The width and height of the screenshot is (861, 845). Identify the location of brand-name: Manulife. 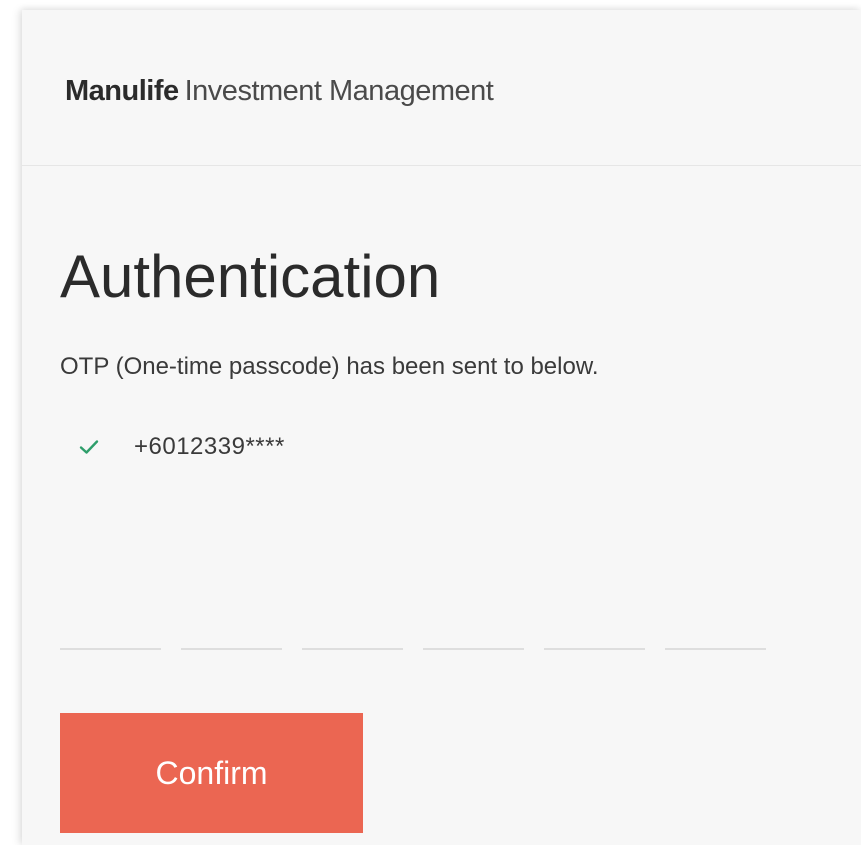
(122, 91).